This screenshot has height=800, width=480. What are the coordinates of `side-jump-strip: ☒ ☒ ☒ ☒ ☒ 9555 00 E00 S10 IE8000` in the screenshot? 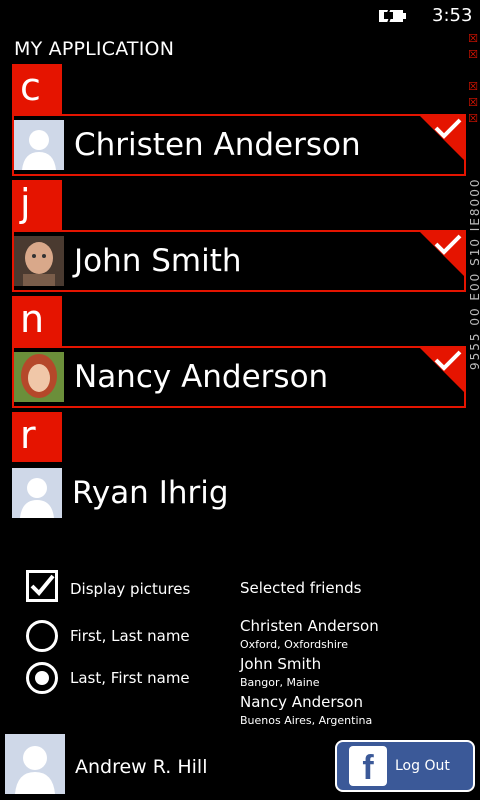 It's located at (473, 200).